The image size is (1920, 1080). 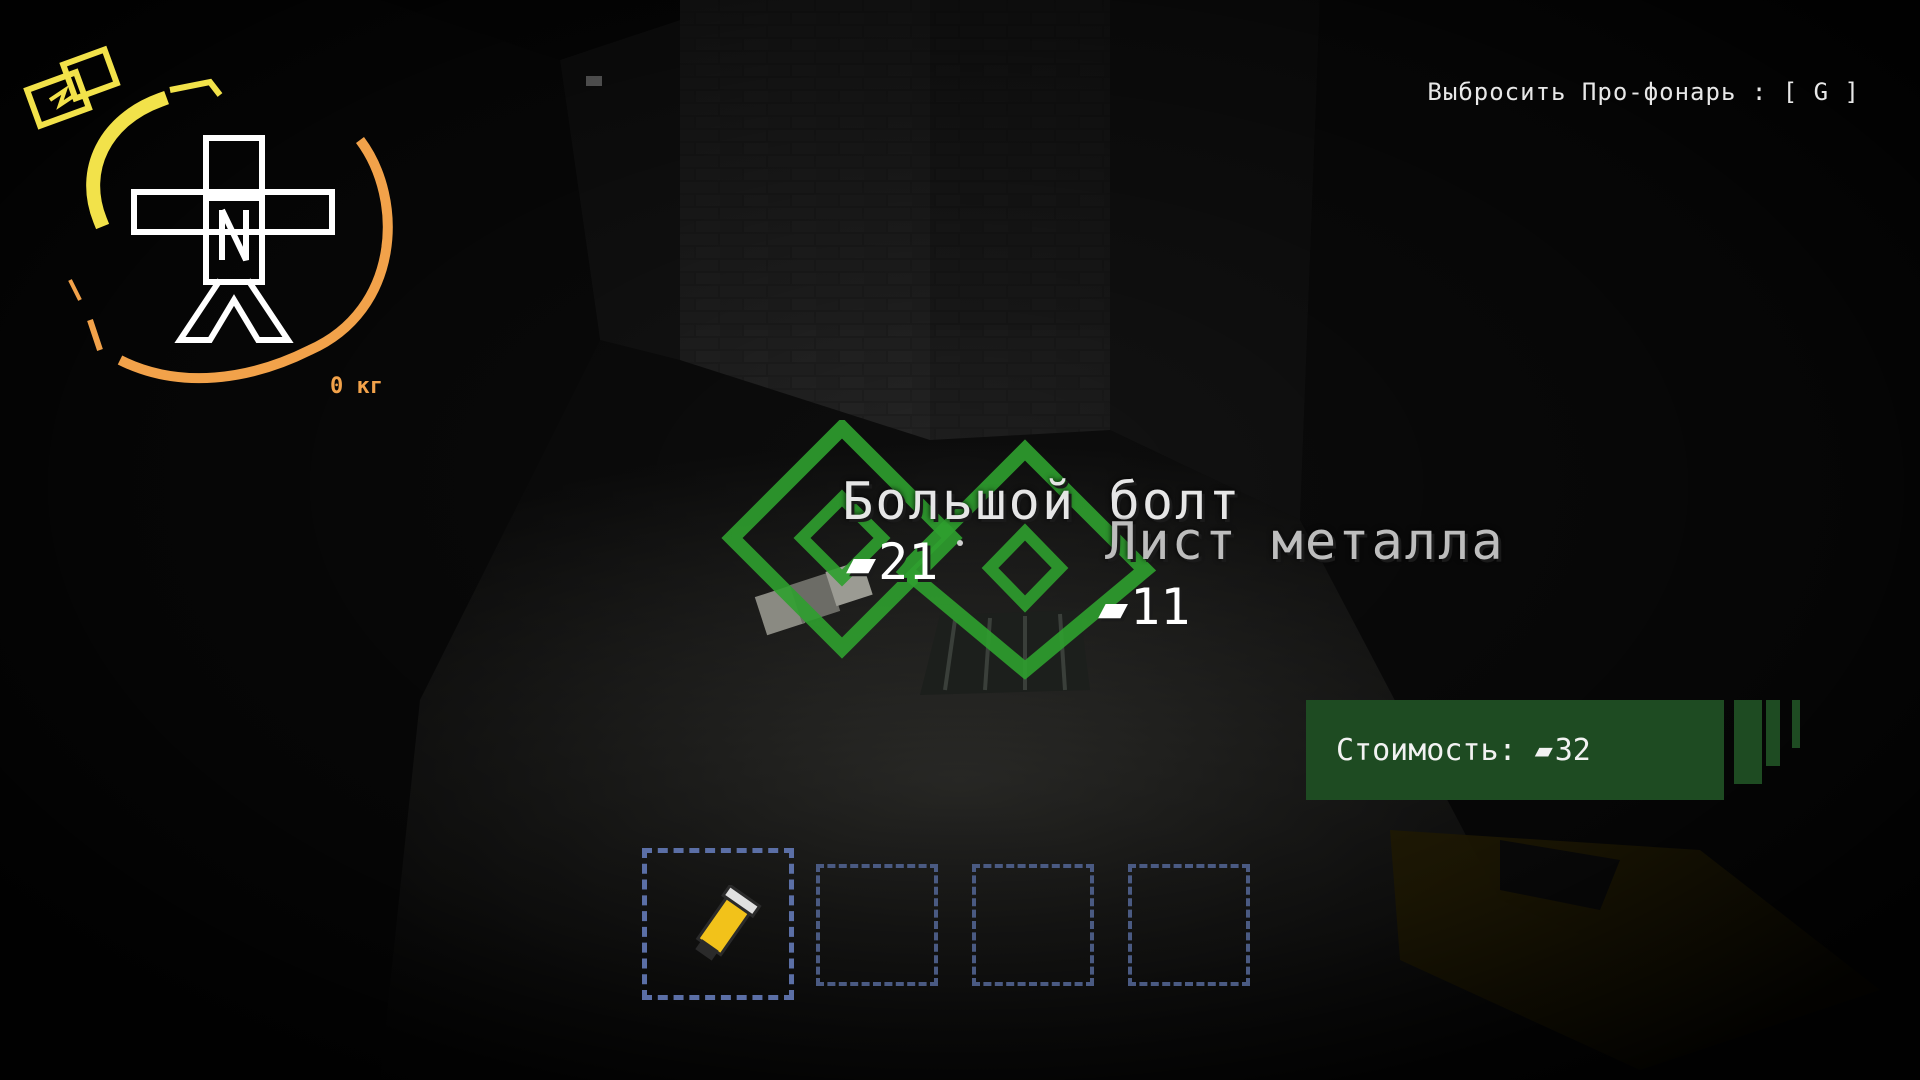 I want to click on flashlight-icon, so click(x=728, y=923).